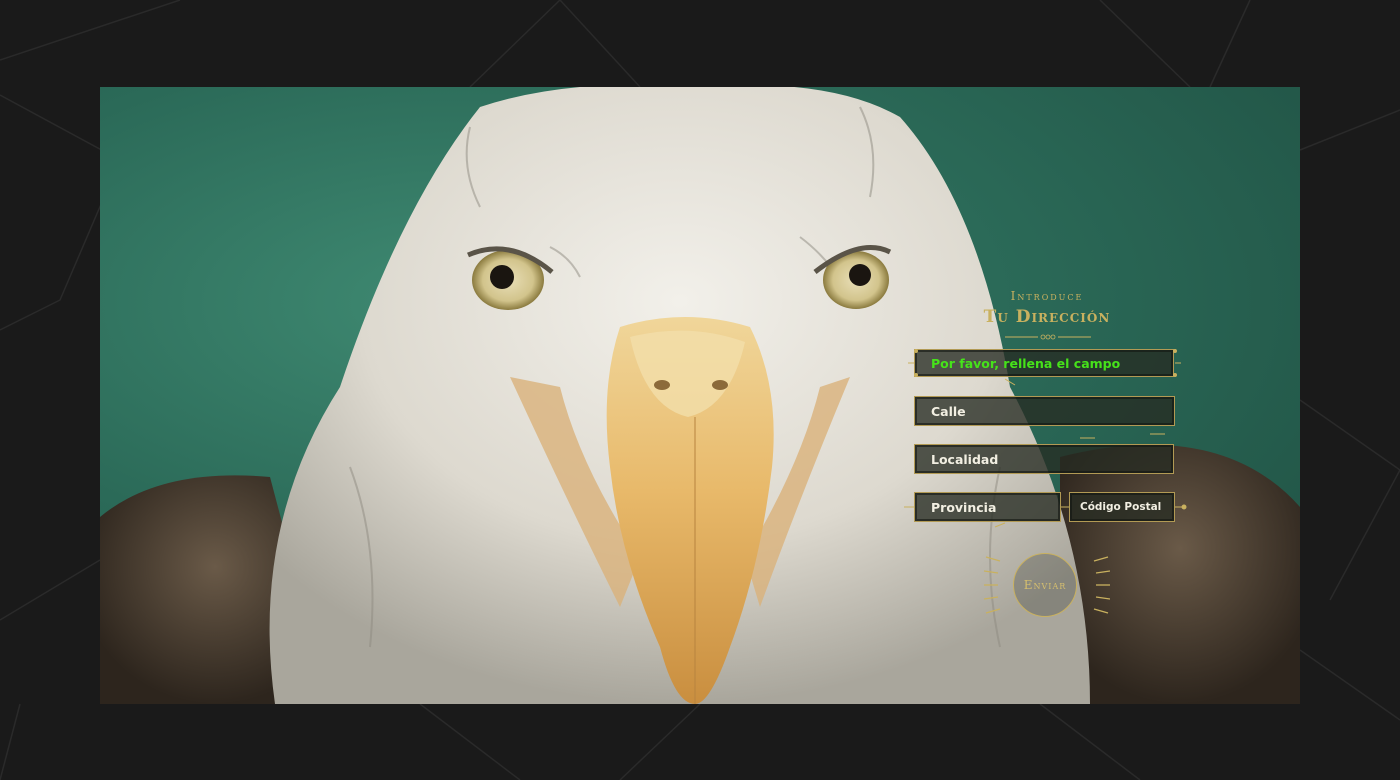 The height and width of the screenshot is (780, 1400). I want to click on ornament-divider-icon, so click(1048, 337).